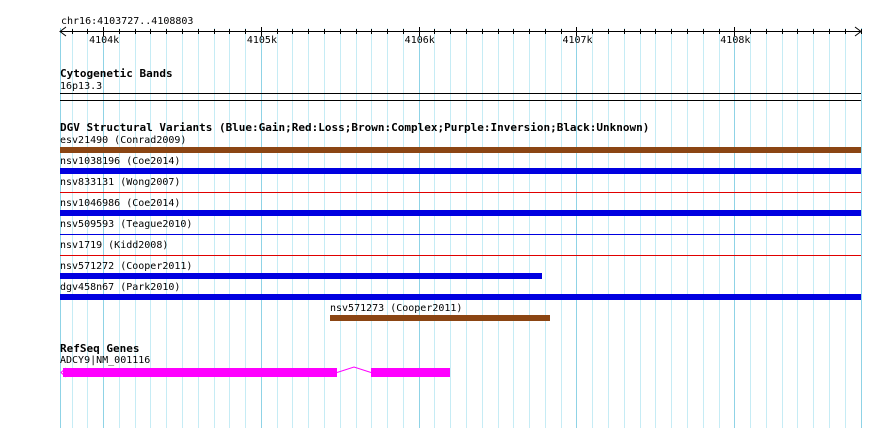  I want to click on variant-label: nsv509593 (Teague2010), so click(126, 224).